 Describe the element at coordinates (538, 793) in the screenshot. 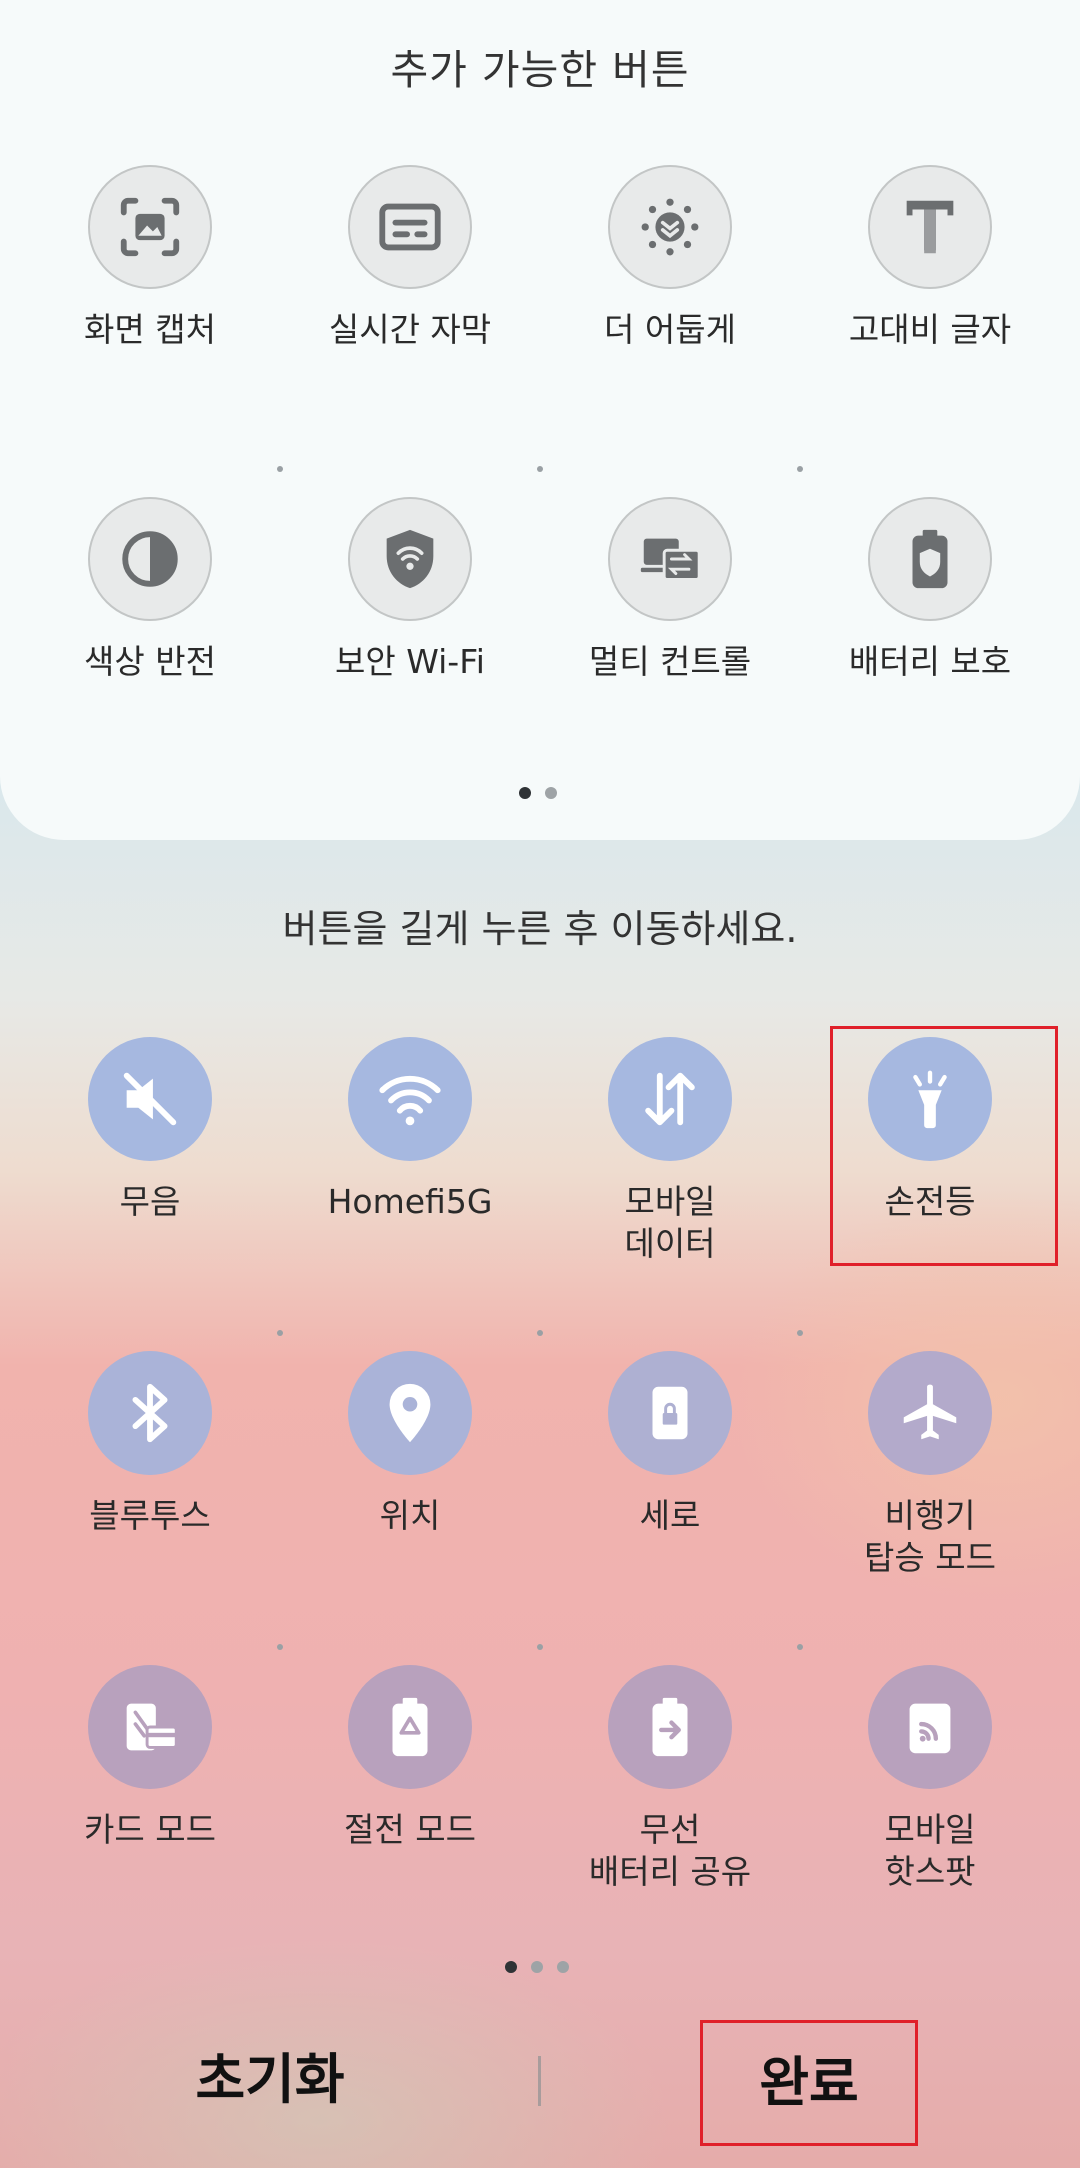

I see `available-page-indicator` at that location.